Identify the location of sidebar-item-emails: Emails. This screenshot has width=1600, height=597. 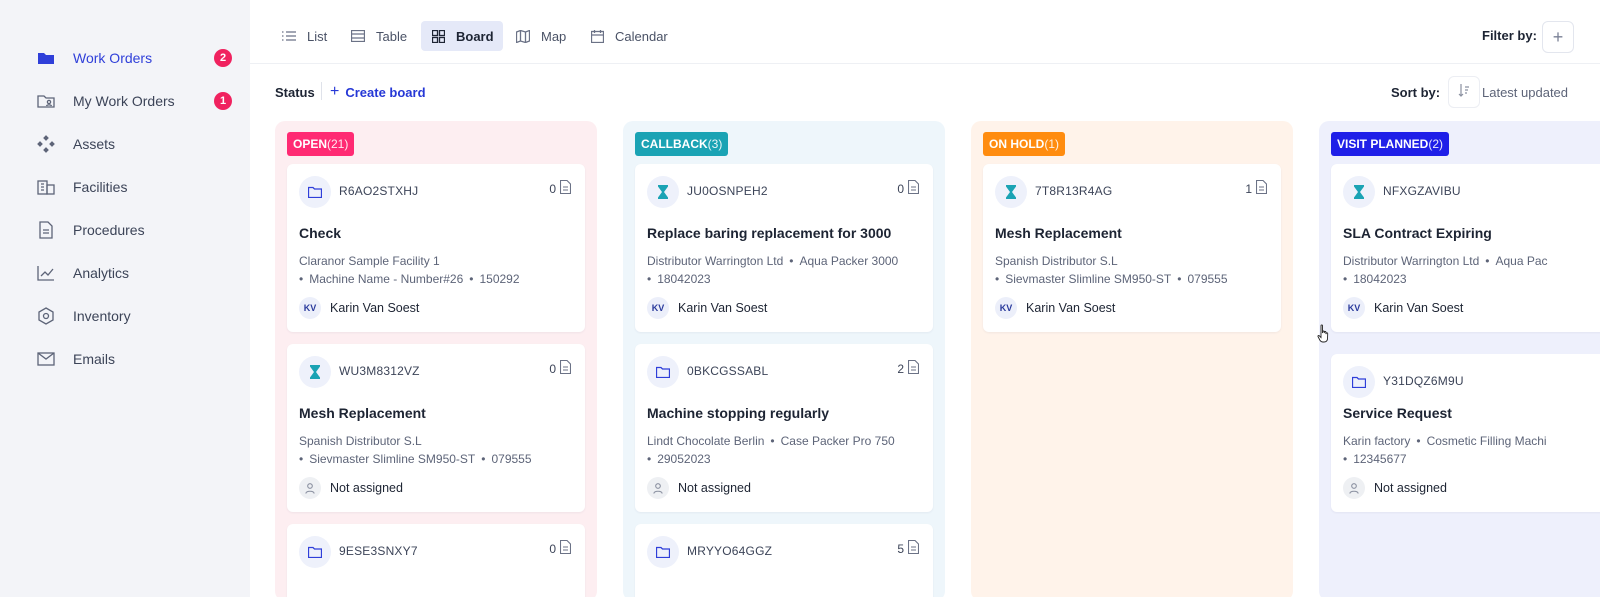
(134, 359).